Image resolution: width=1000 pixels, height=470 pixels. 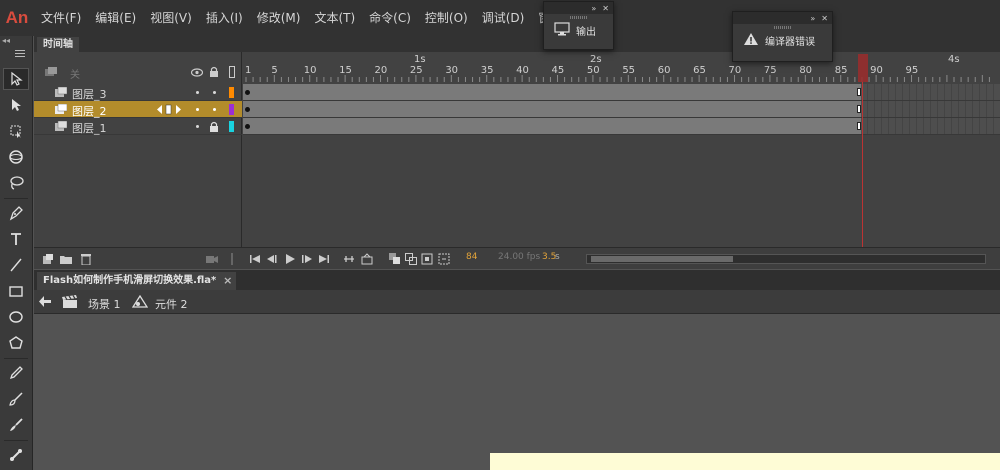 I want to click on outline-icon, so click(x=232, y=73).